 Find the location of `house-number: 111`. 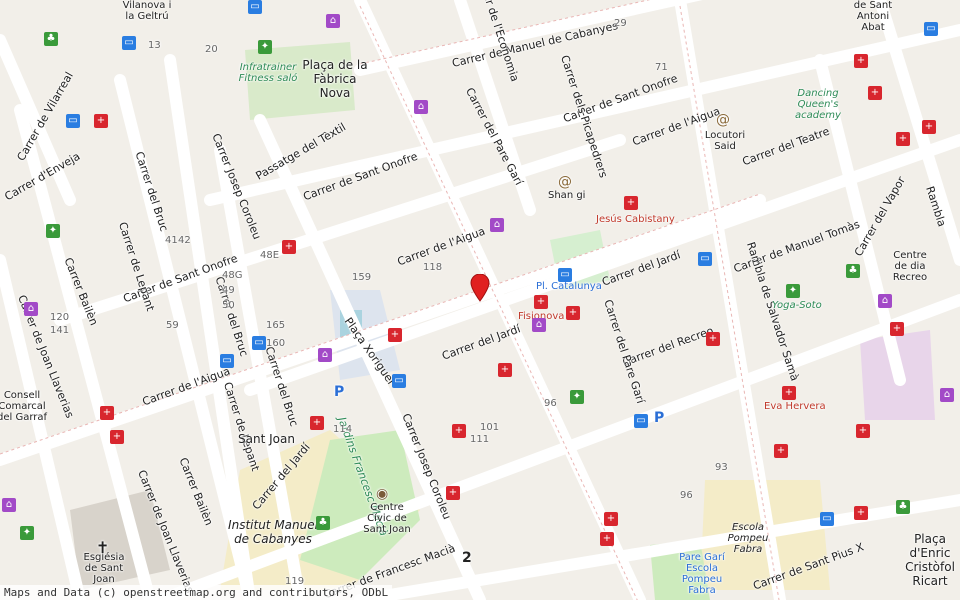

house-number: 111 is located at coordinates (480, 439).